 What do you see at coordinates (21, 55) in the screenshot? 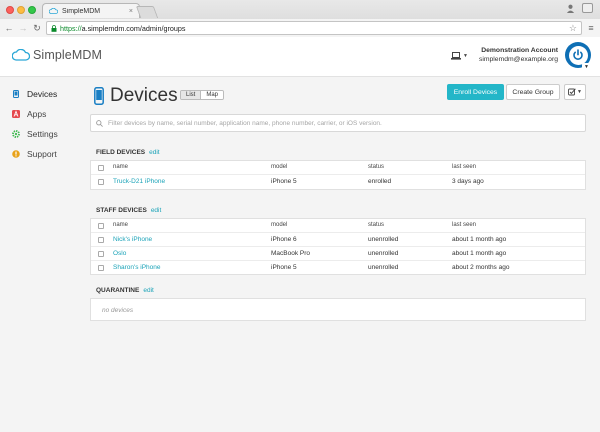
I see `cloud-logo-icon` at bounding box center [21, 55].